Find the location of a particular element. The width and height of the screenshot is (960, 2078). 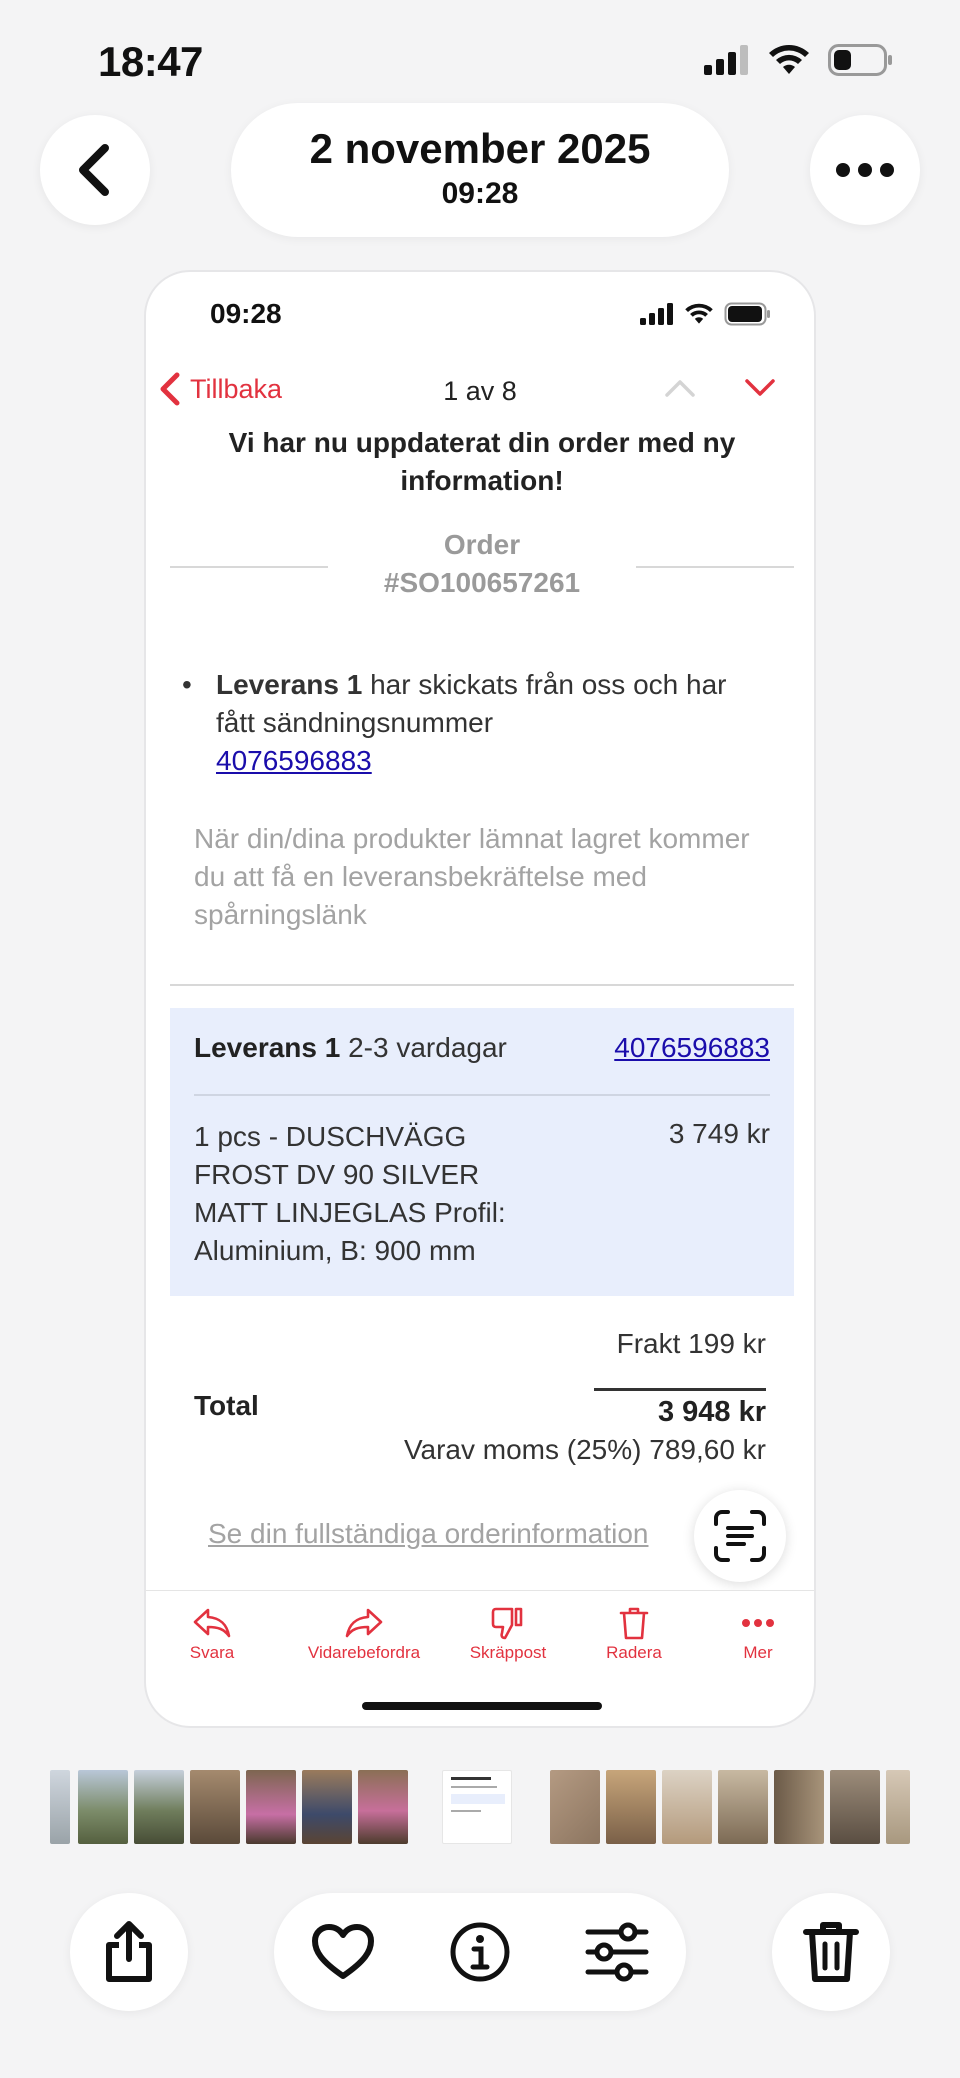

delete-button: Radera is located at coordinates (634, 1633).